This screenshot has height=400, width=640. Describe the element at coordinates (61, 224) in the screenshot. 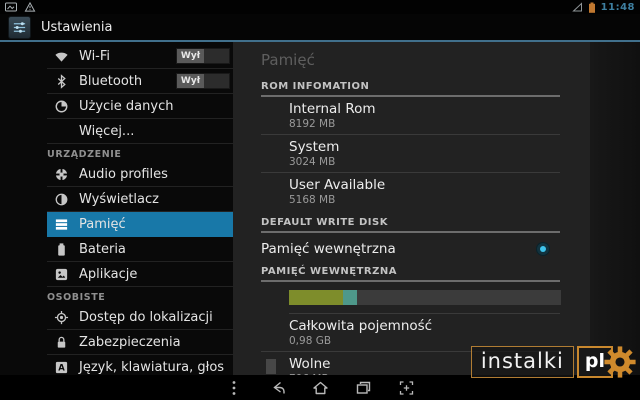

I see `storage-icon` at that location.